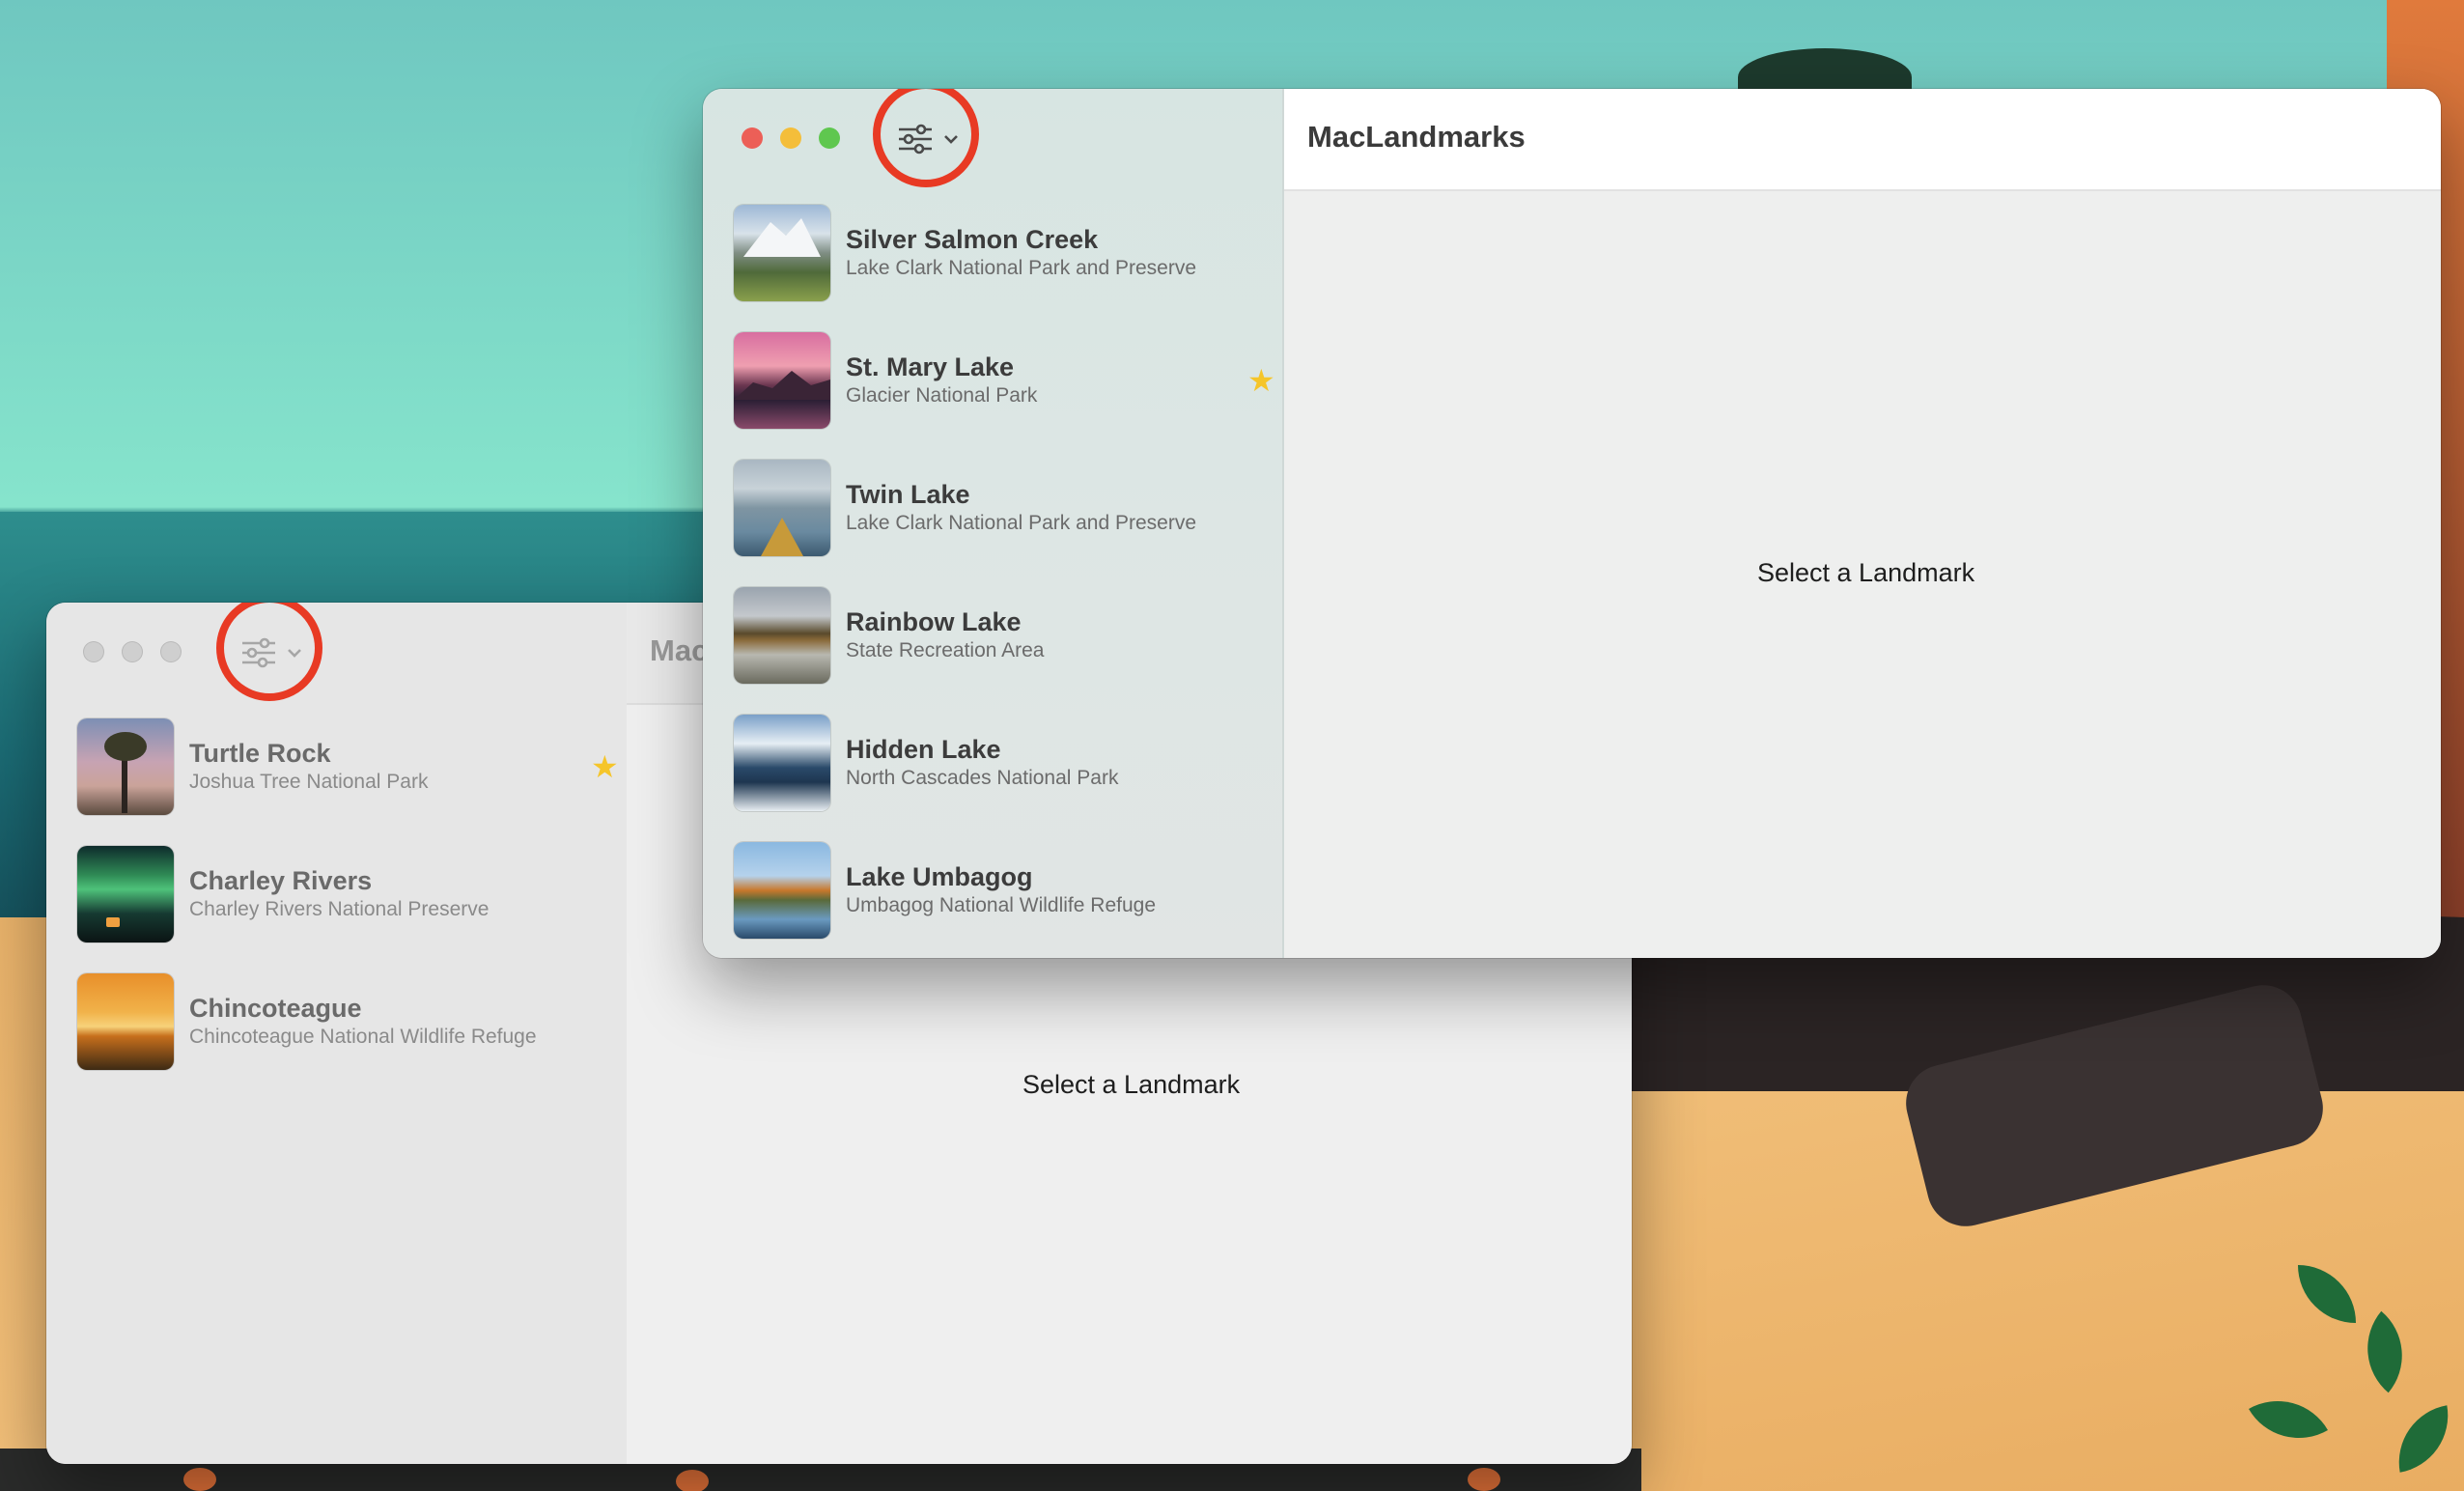  Describe the element at coordinates (260, 753) in the screenshot. I see `landmark-name: Turtle Rock` at that location.